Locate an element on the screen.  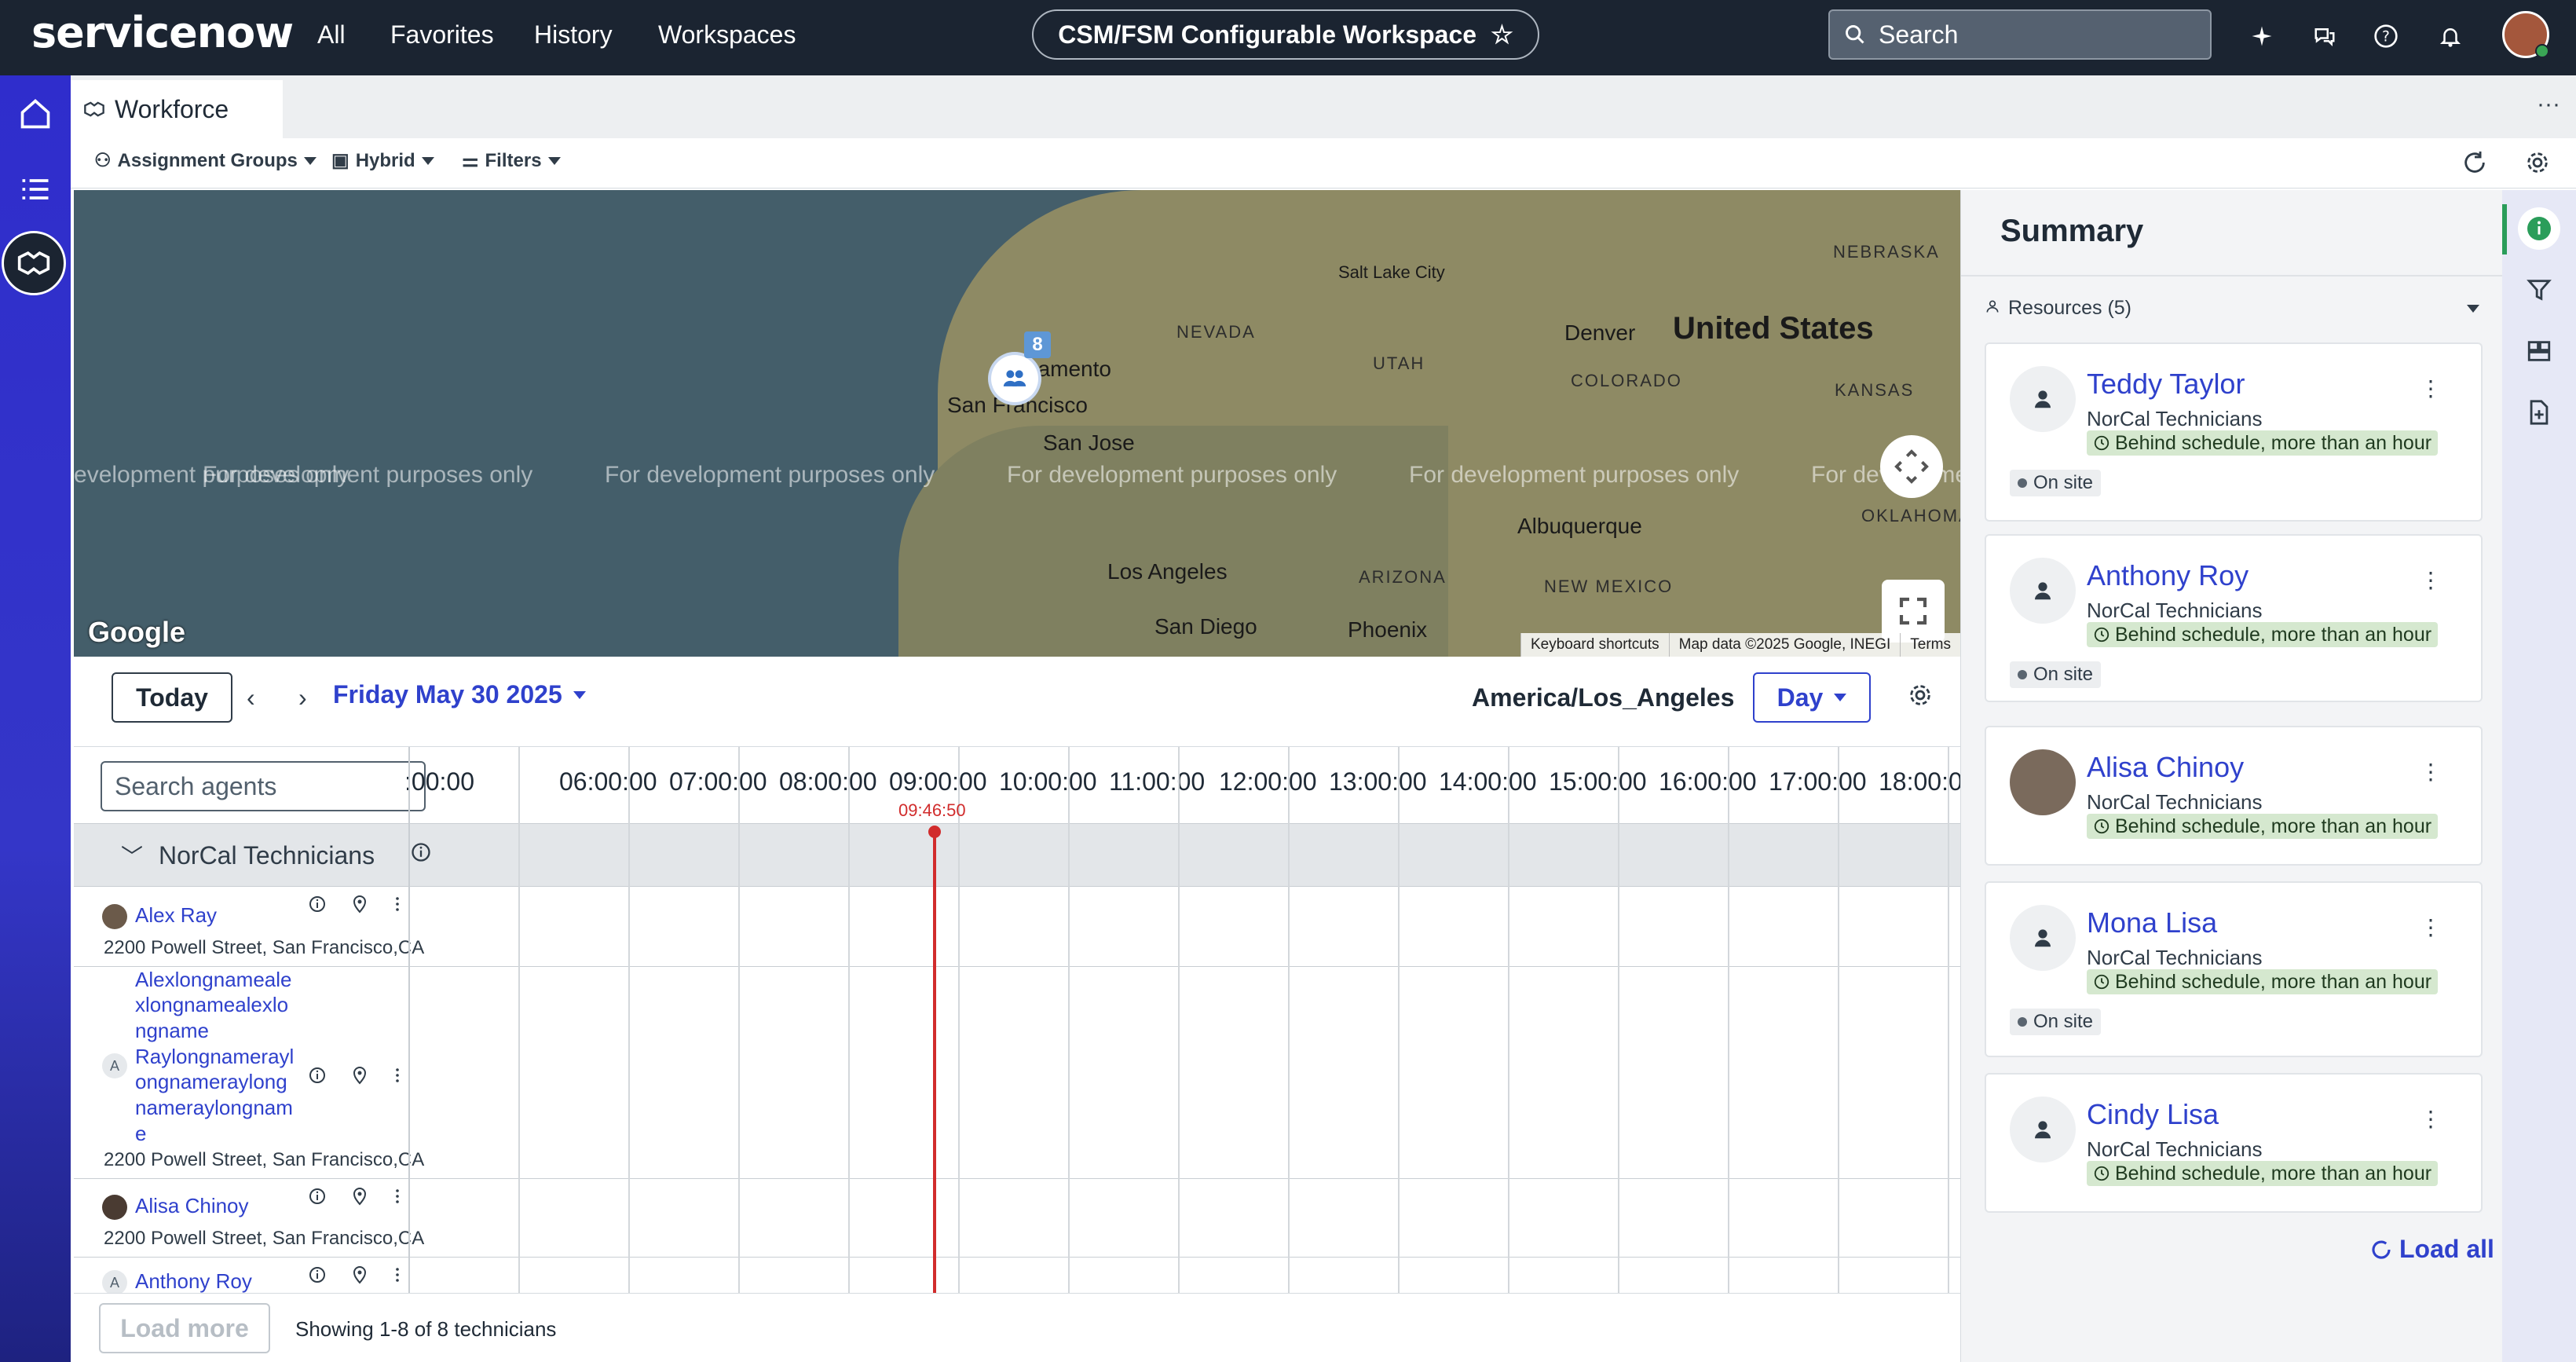
chevron-down-icon is located at coordinates (2473, 308).